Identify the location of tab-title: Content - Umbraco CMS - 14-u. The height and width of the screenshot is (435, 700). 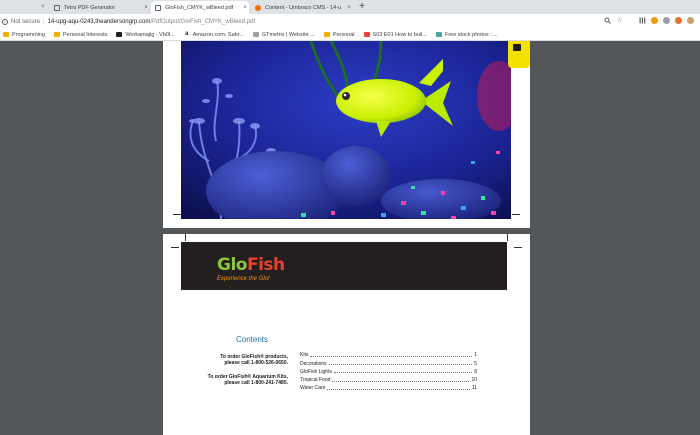
(303, 7).